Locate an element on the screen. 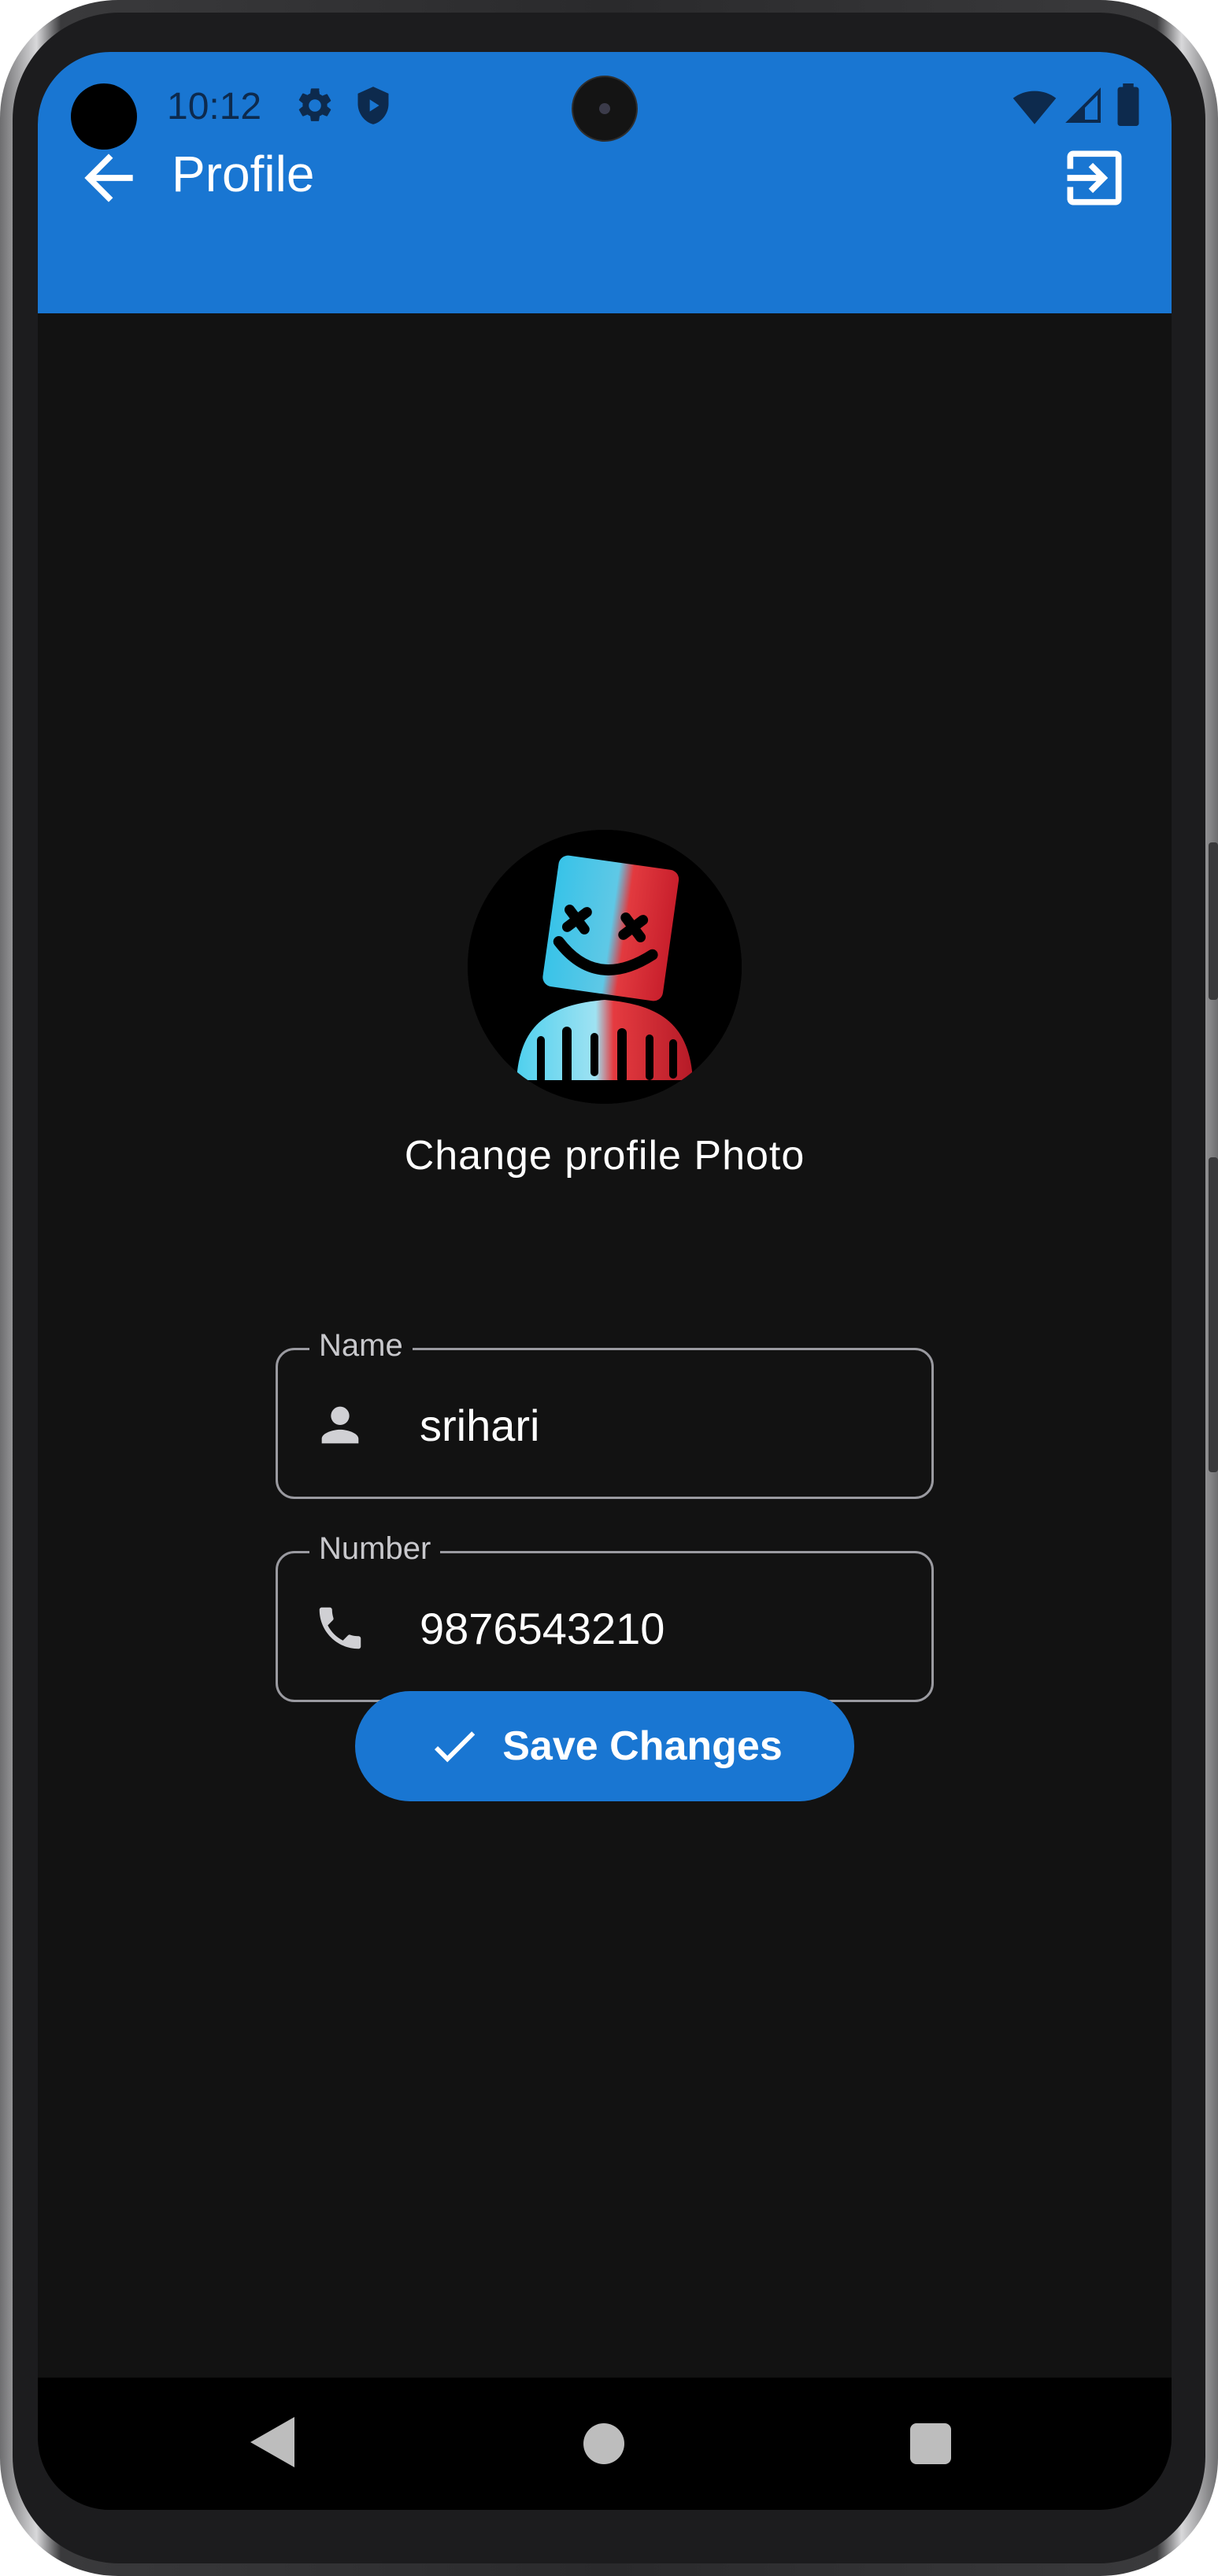  name-field: Name is located at coordinates (605, 1413).